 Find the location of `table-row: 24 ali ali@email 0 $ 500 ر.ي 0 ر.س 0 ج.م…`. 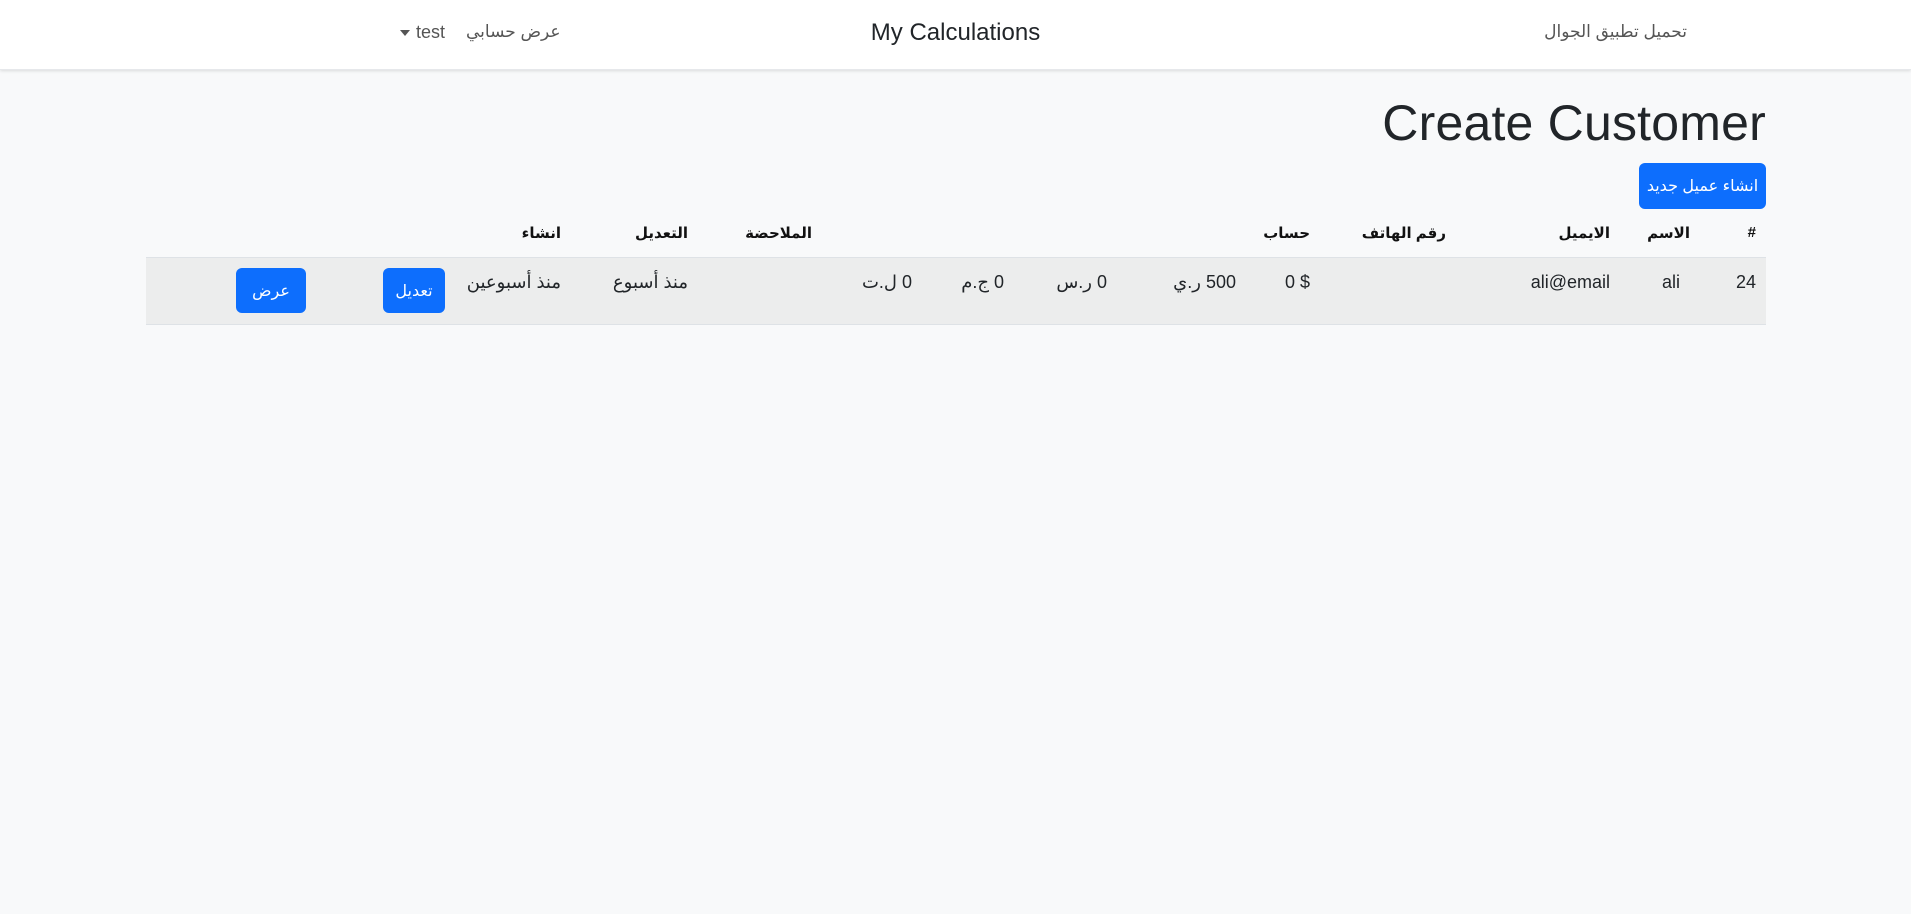

table-row: 24 ali ali@email 0 $ 500 ر.ي 0 ر.س 0 ج.م… is located at coordinates (956, 291).